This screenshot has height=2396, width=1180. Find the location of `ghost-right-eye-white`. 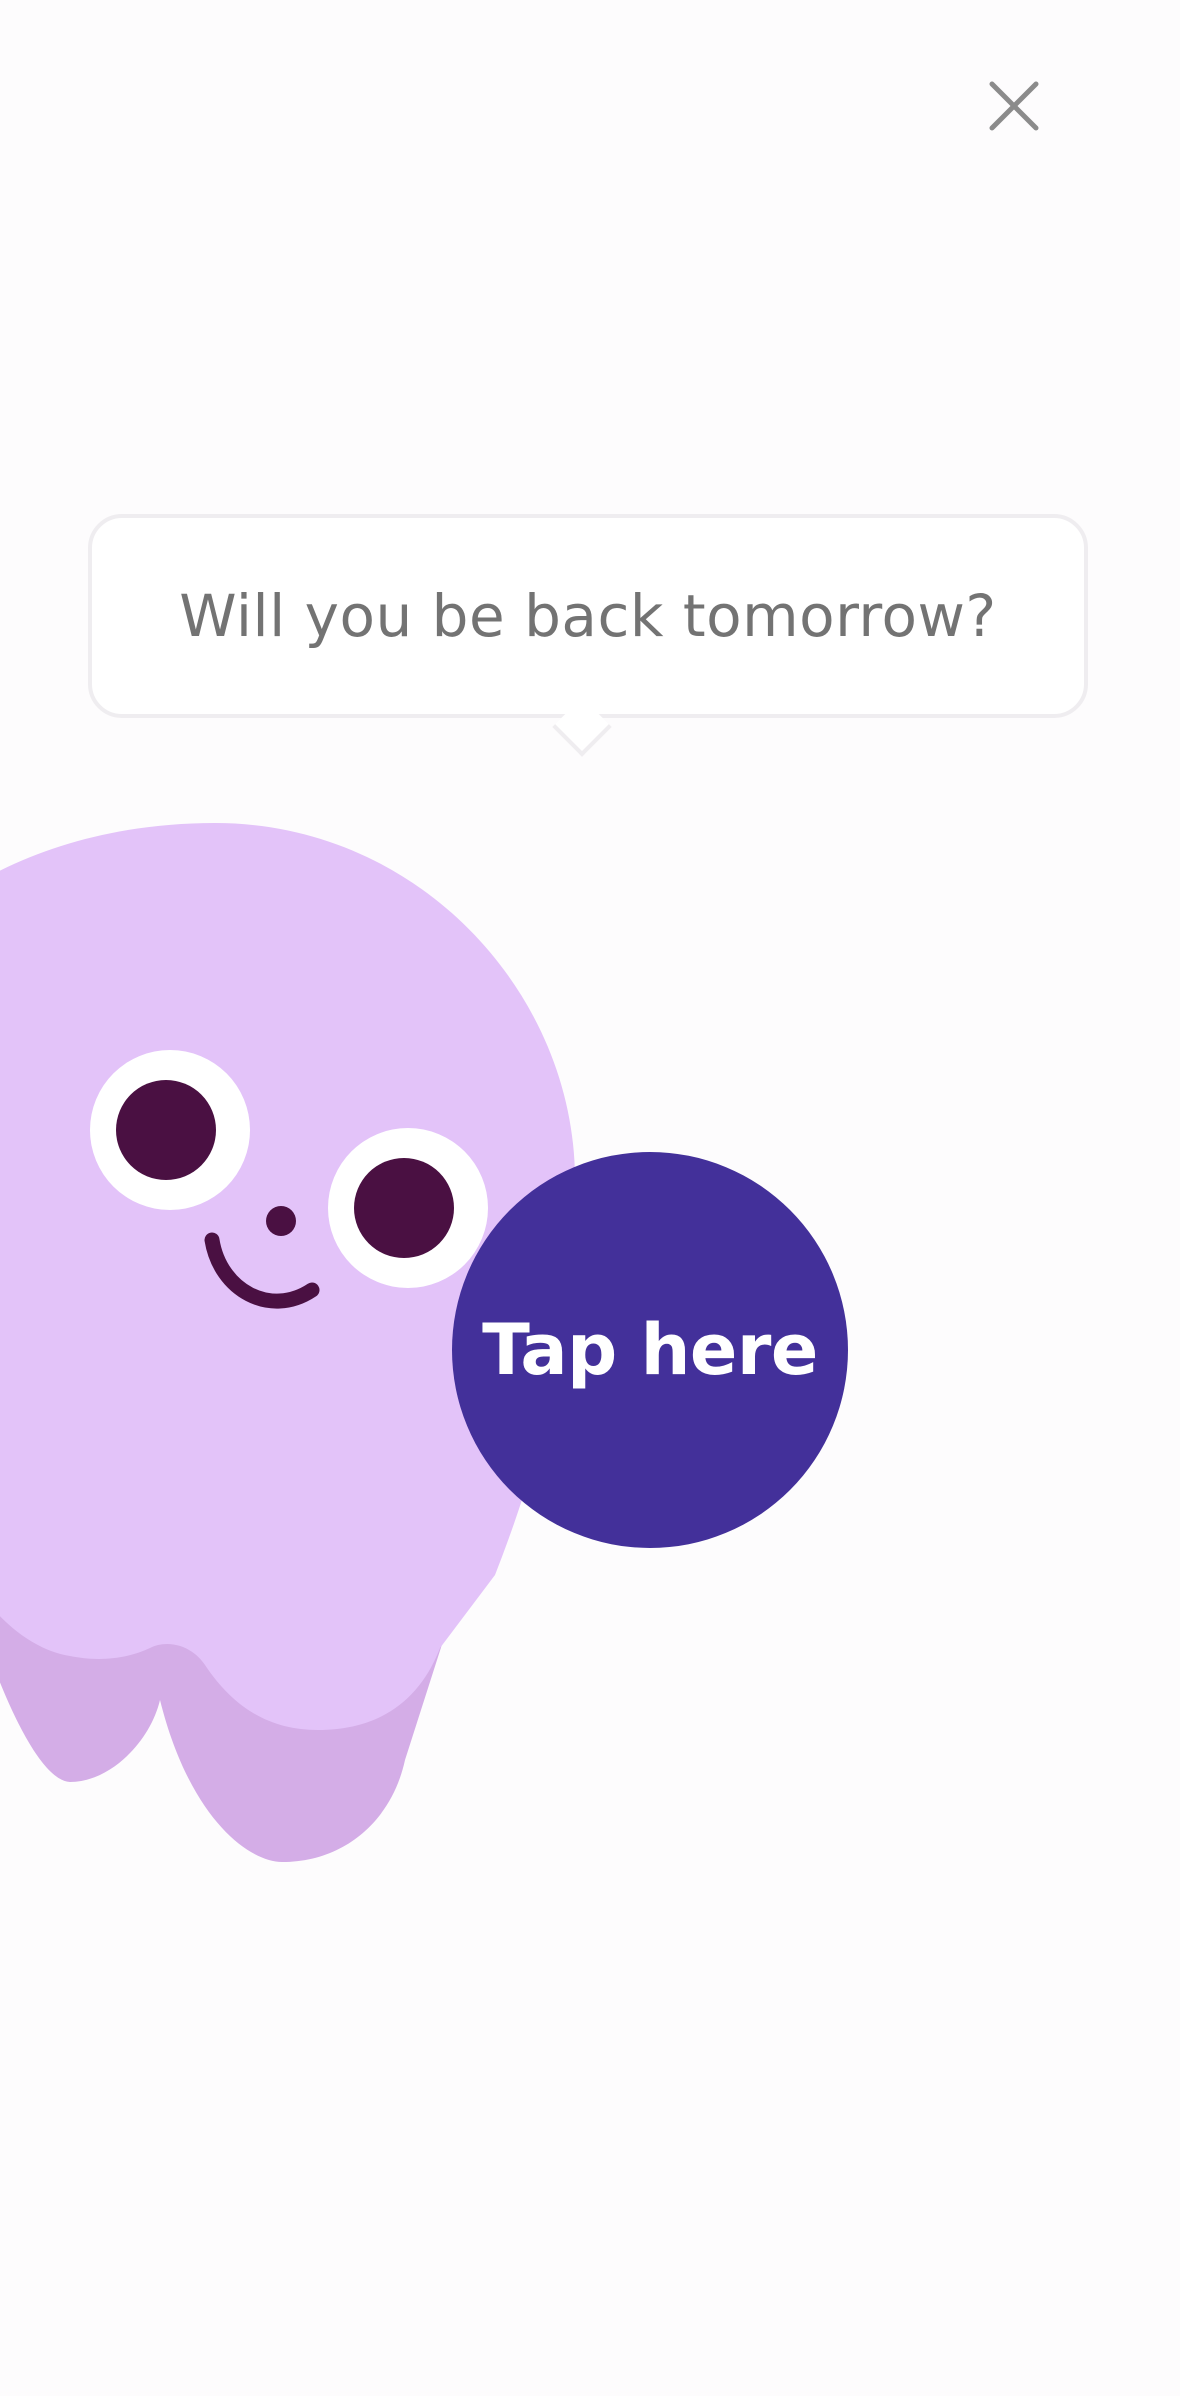

ghost-right-eye-white is located at coordinates (408, 1208).